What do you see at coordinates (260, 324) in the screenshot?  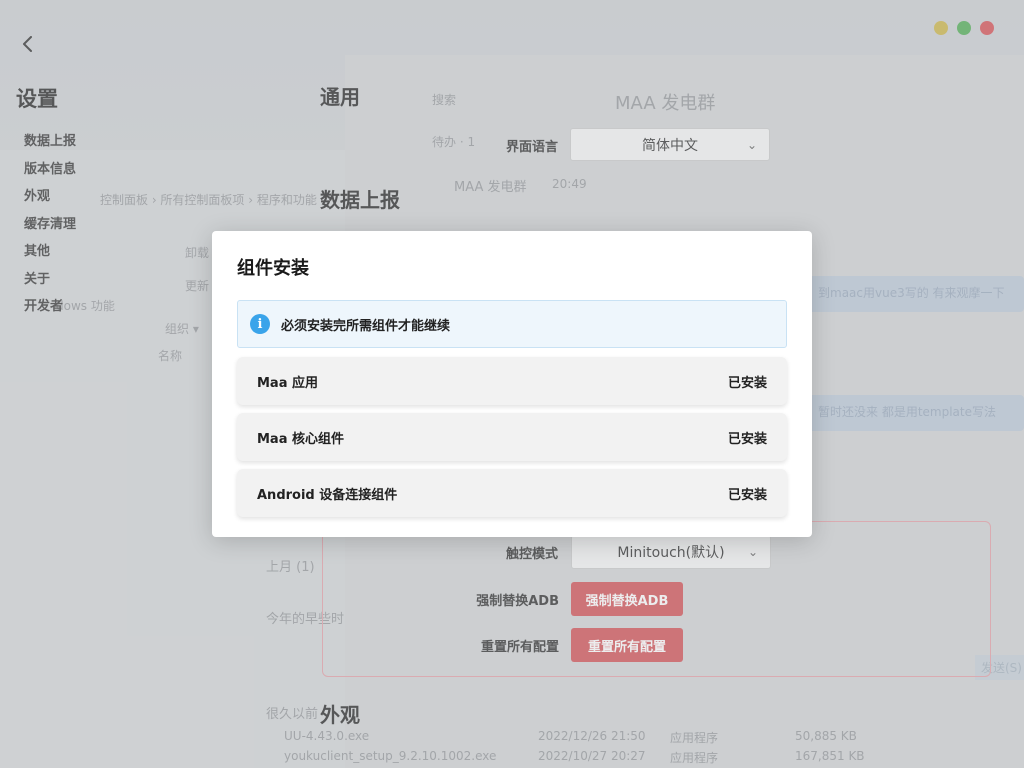 I see `info-icon: i` at bounding box center [260, 324].